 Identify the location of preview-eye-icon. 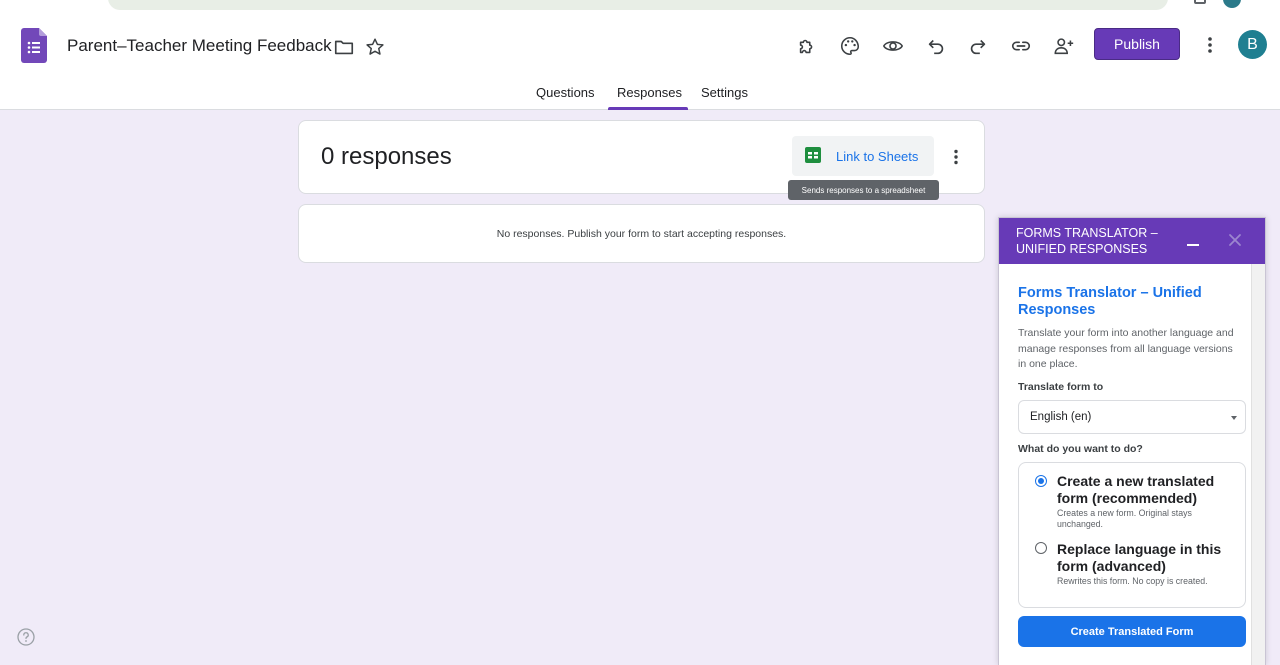
(893, 46).